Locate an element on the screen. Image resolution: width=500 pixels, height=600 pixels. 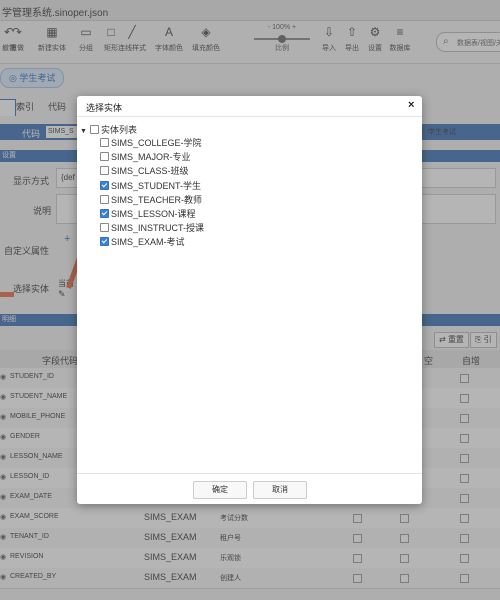
entity-label: SIMS_MAJOR-专业 is located at coordinates (151, 157).